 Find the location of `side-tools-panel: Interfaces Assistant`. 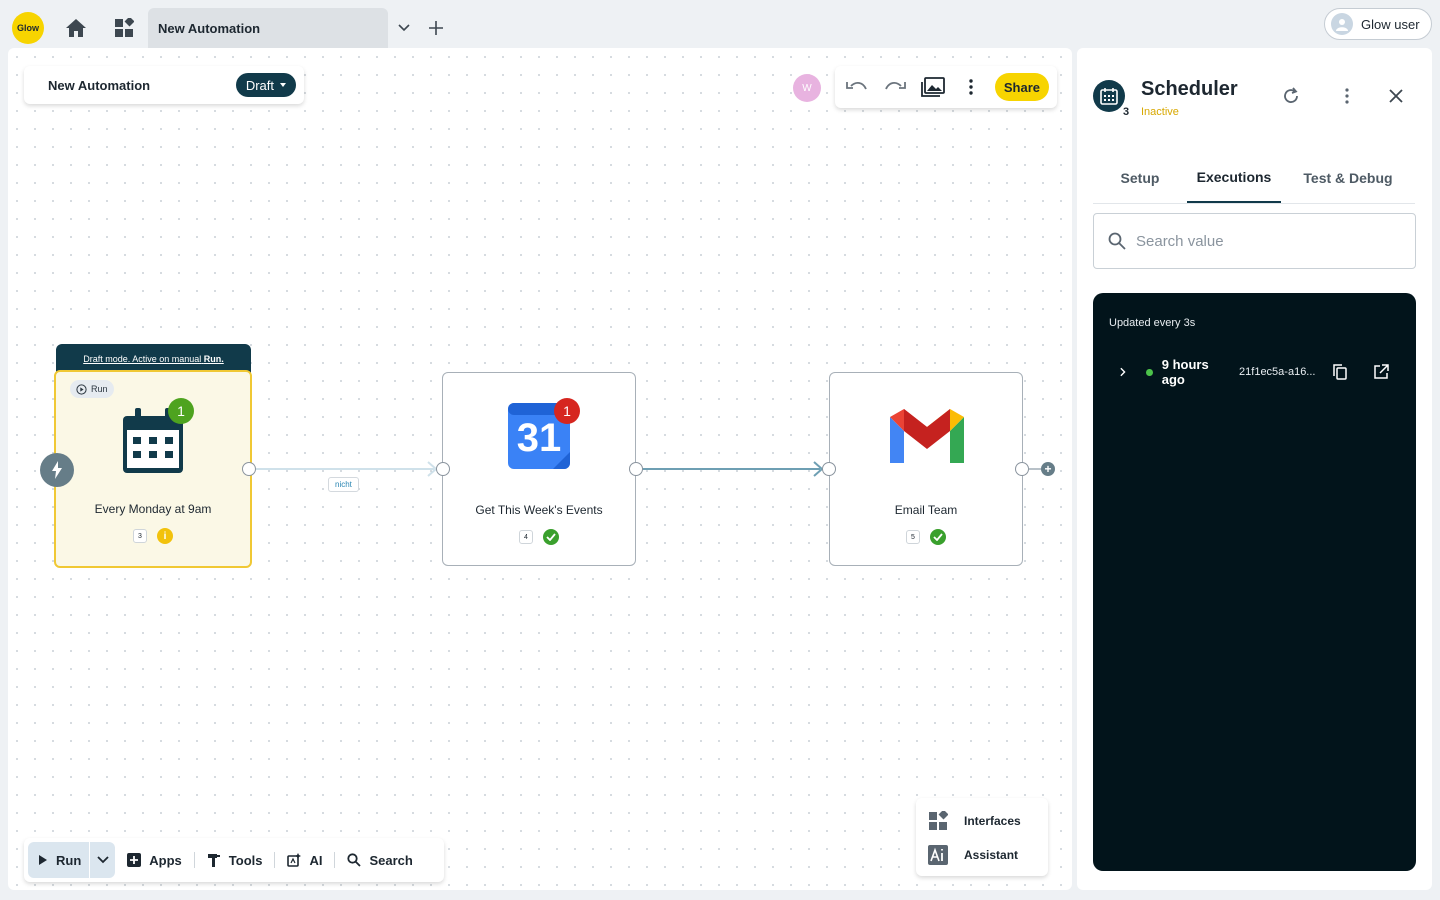

side-tools-panel: Interfaces Assistant is located at coordinates (982, 837).